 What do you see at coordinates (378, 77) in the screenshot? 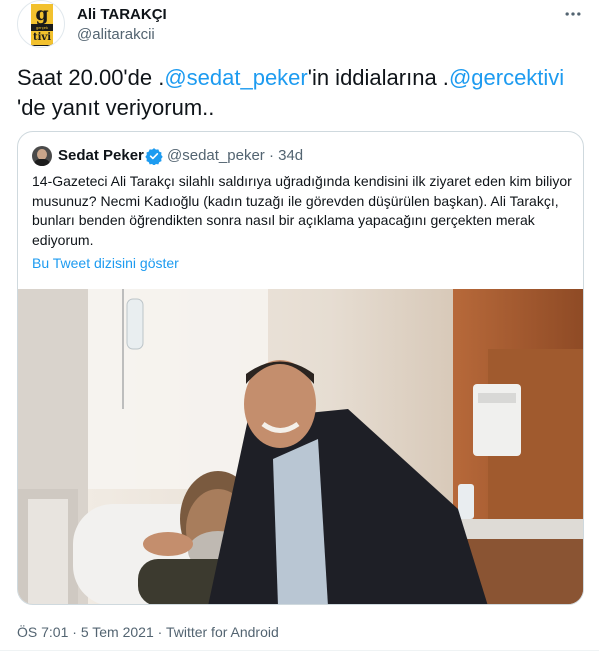
I see `tweet-text-part: 'in iddialarına .` at bounding box center [378, 77].